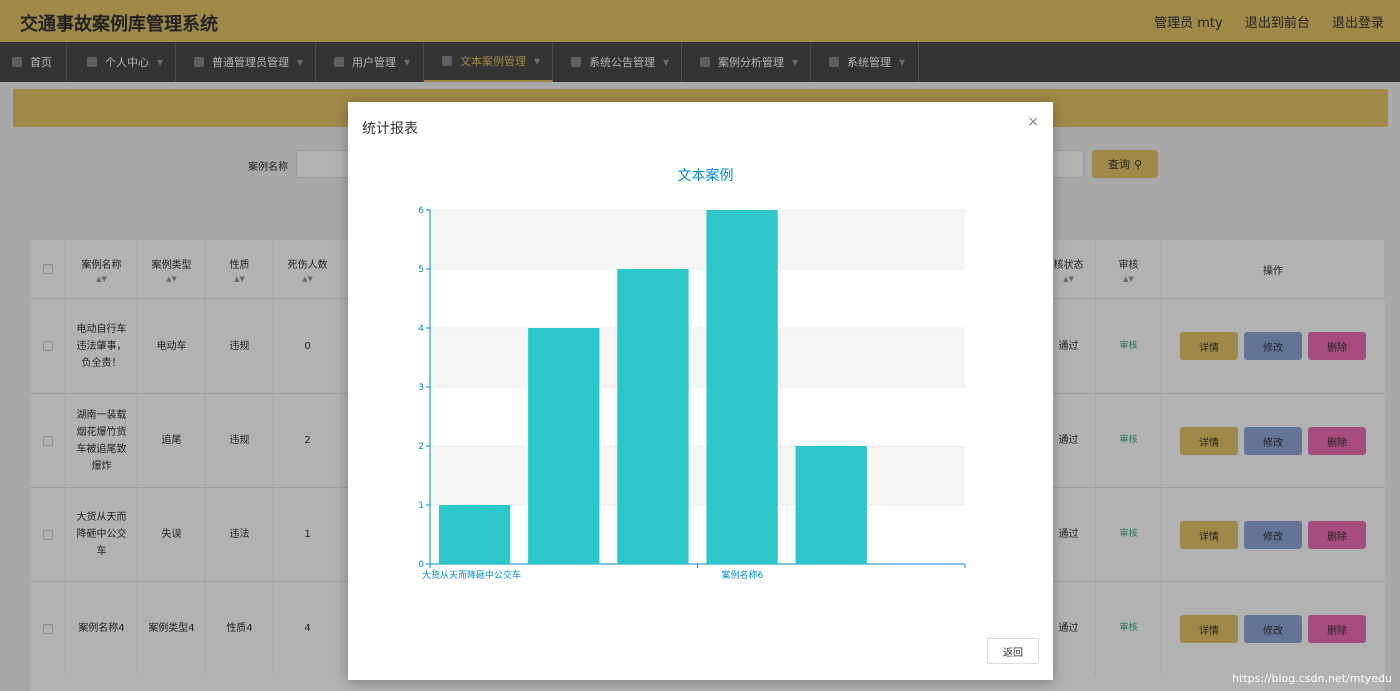 This screenshot has width=1400, height=691. What do you see at coordinates (421, 388) in the screenshot?
I see `y-tick-label: 3` at bounding box center [421, 388].